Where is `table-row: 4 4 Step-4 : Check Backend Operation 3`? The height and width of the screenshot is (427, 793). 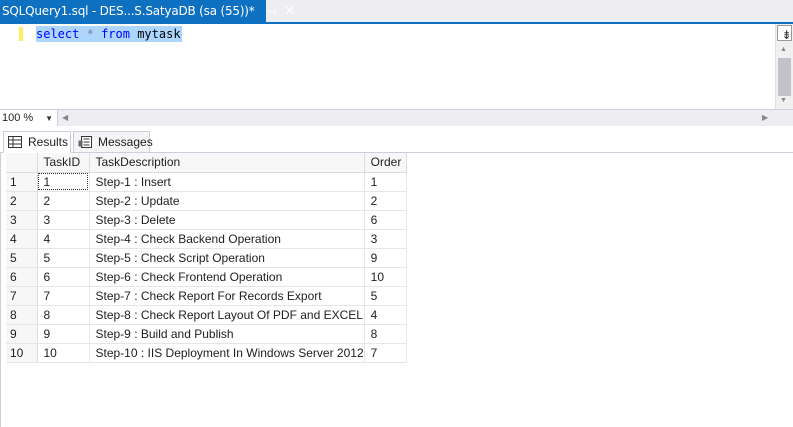 table-row: 4 4 Step-4 : Check Backend Operation 3 is located at coordinates (206, 239).